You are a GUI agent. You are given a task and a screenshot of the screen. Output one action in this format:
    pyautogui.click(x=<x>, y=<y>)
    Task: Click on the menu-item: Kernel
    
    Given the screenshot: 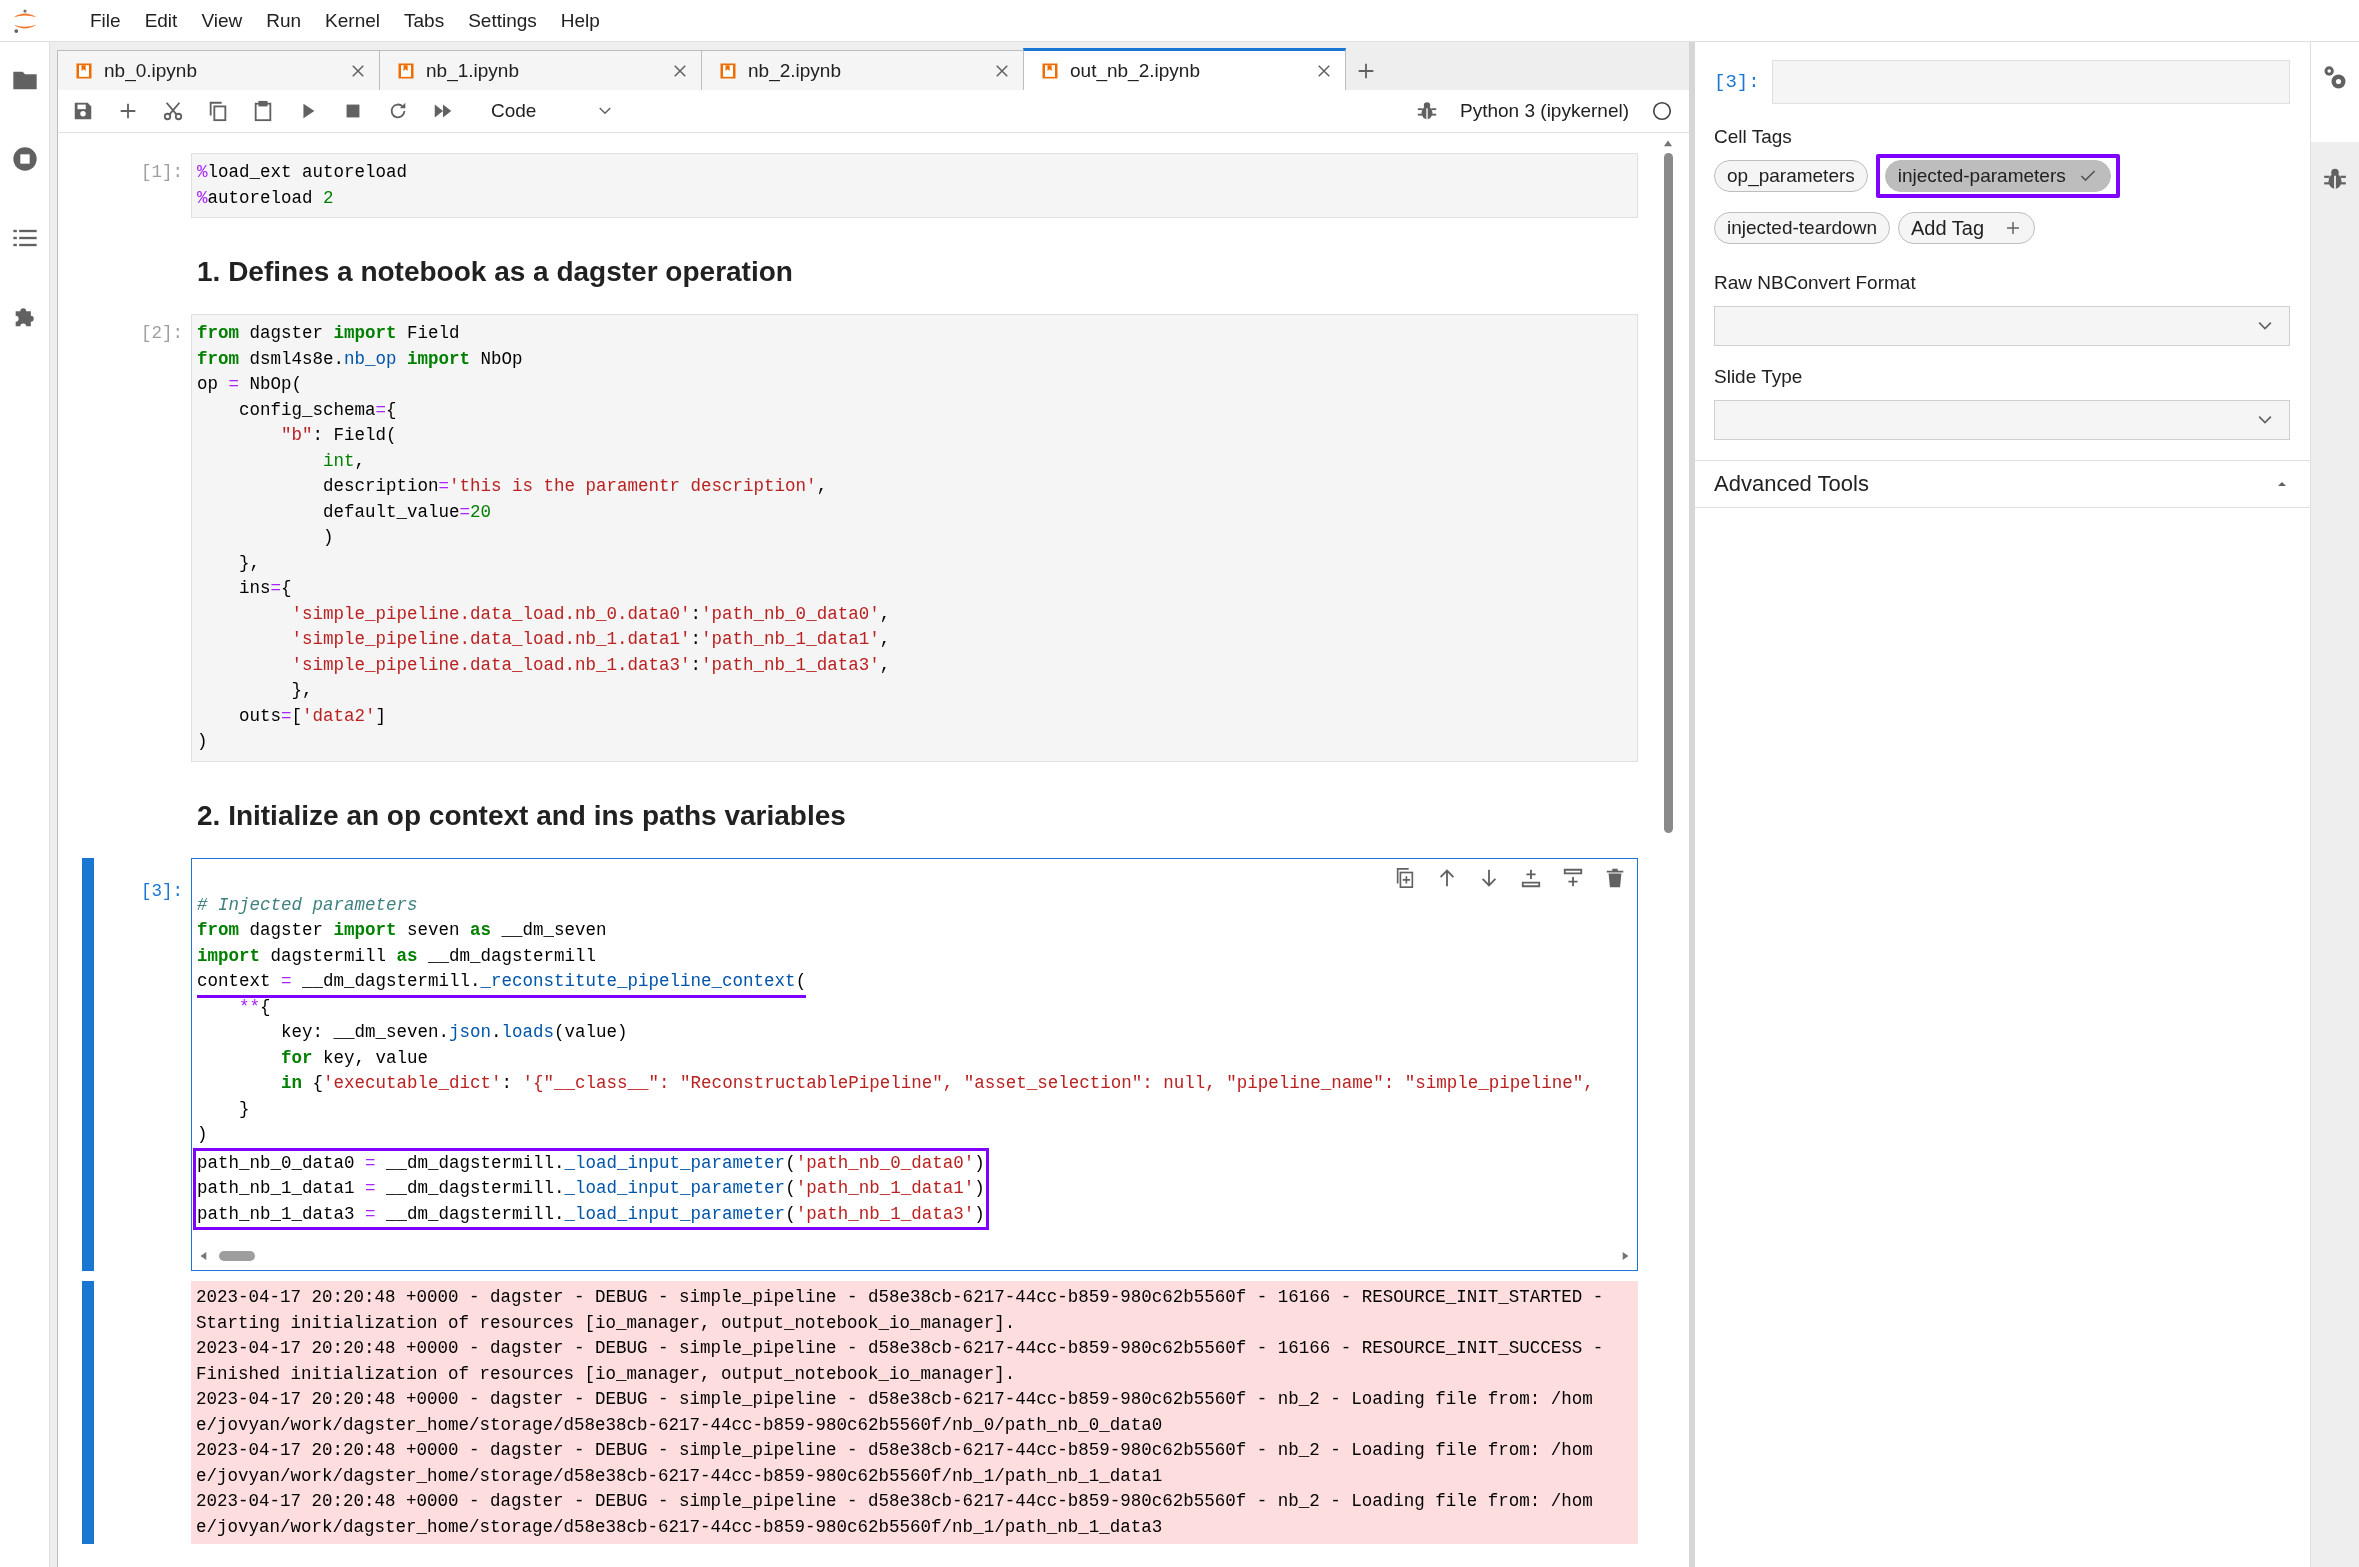 What is the action you would take?
    pyautogui.click(x=352, y=20)
    